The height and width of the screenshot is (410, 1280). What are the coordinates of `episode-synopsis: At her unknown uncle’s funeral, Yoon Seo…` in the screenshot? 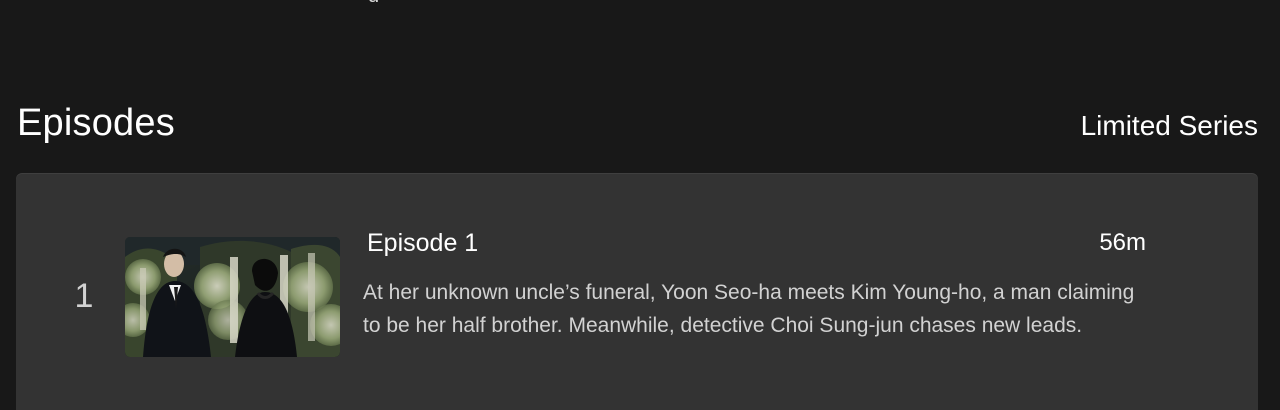 It's located at (749, 309).